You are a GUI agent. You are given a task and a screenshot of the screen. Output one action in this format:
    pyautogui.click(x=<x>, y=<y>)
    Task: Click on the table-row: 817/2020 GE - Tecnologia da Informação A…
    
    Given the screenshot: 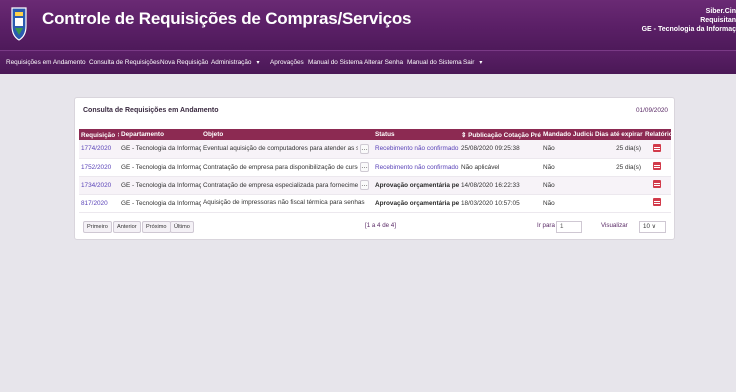 What is the action you would take?
    pyautogui.click(x=375, y=203)
    